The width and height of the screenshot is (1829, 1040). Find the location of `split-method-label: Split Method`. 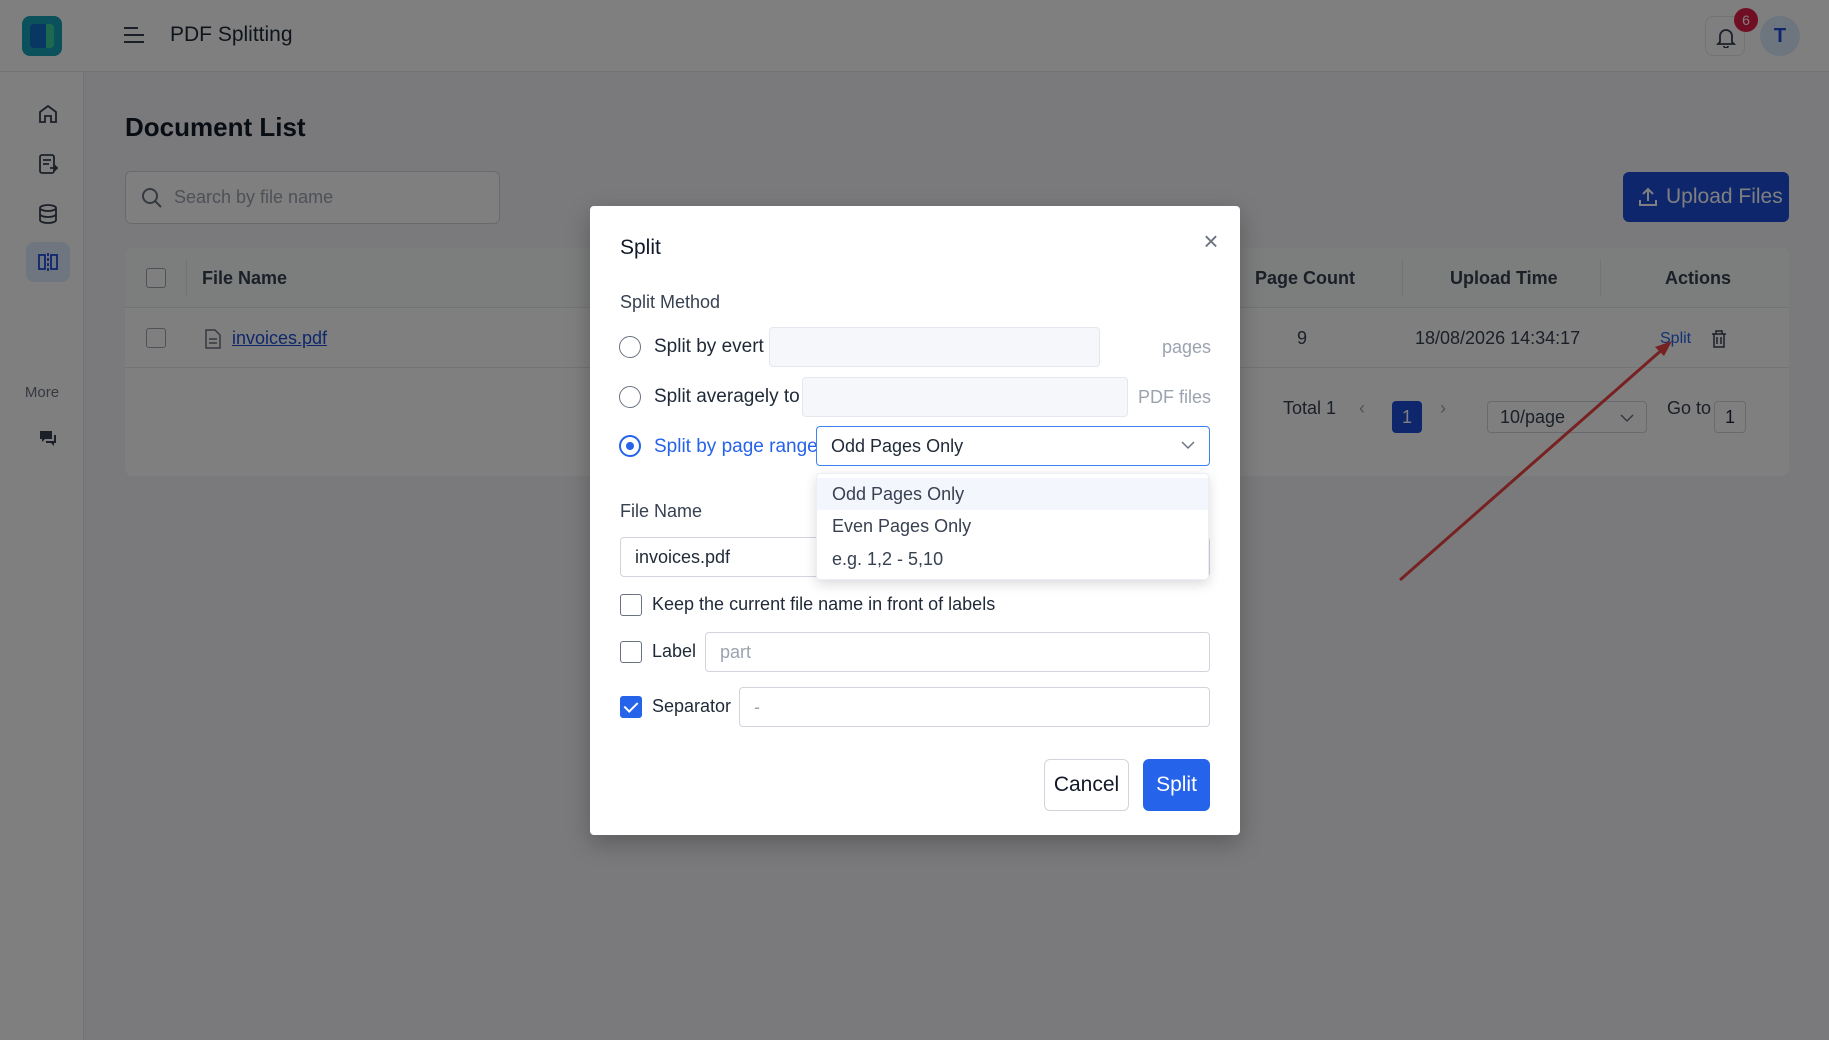

split-method-label: Split Method is located at coordinates (670, 302).